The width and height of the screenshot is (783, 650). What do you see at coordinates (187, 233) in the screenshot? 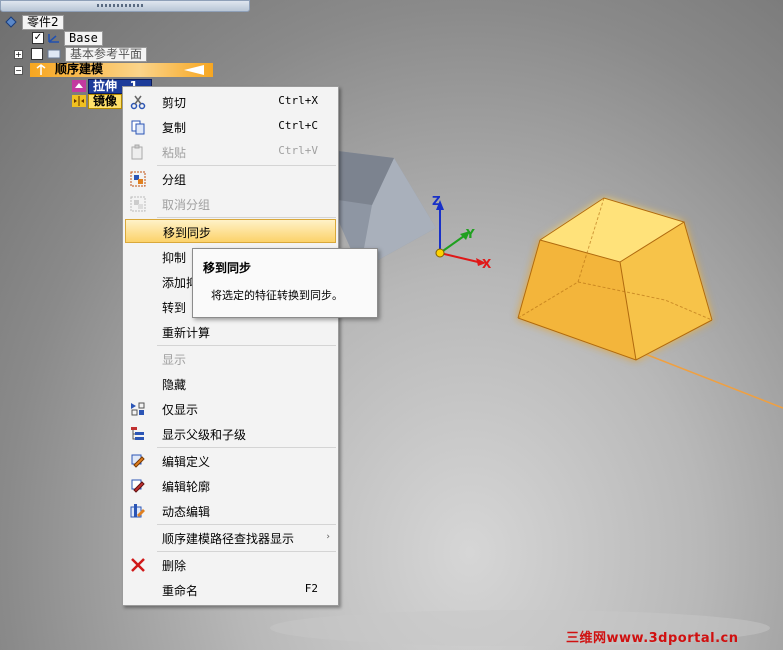
I see `menu-item-label: 移到同步` at bounding box center [187, 233].